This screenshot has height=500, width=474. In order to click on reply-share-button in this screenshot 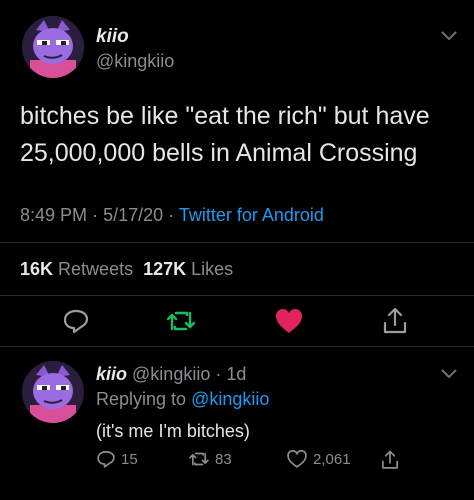, I will do `click(390, 460)`.